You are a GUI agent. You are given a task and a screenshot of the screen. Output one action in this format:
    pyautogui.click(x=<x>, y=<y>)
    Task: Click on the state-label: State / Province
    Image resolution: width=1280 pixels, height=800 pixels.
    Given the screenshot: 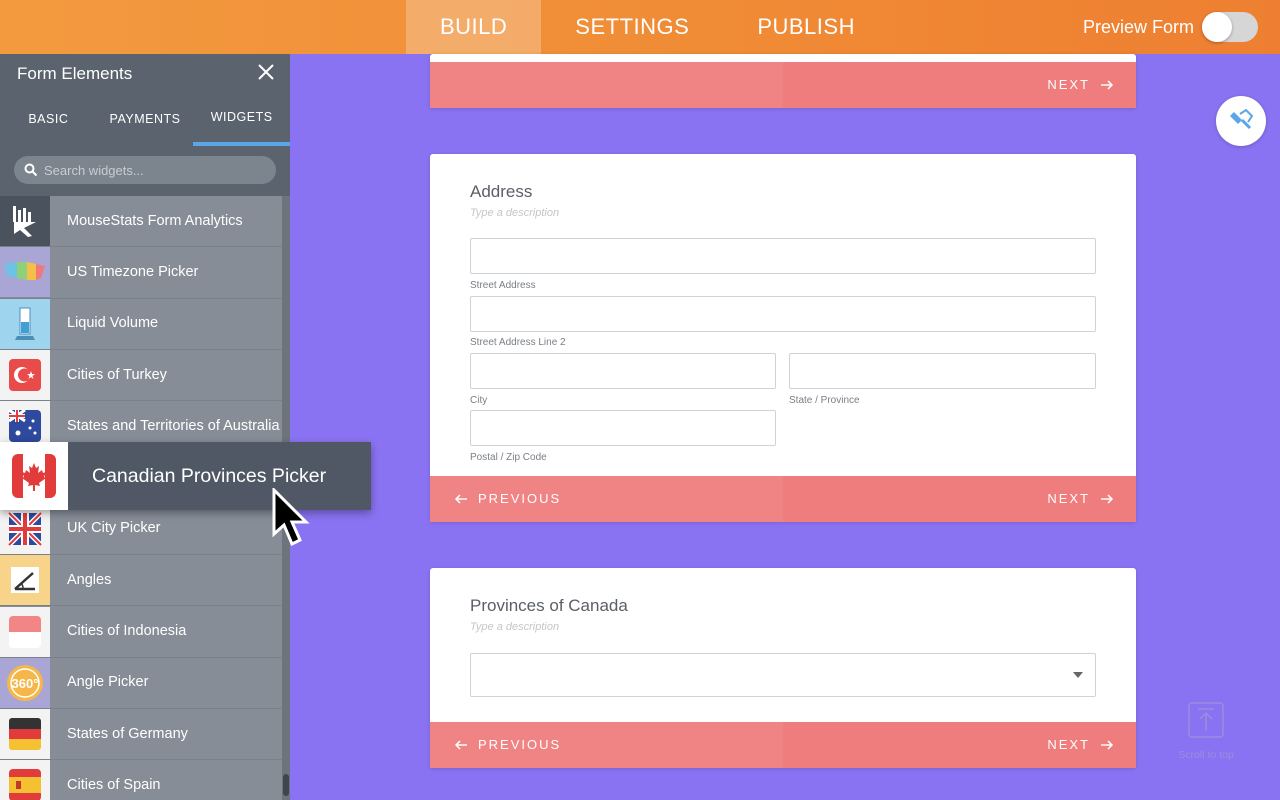 What is the action you would take?
    pyautogui.click(x=824, y=400)
    